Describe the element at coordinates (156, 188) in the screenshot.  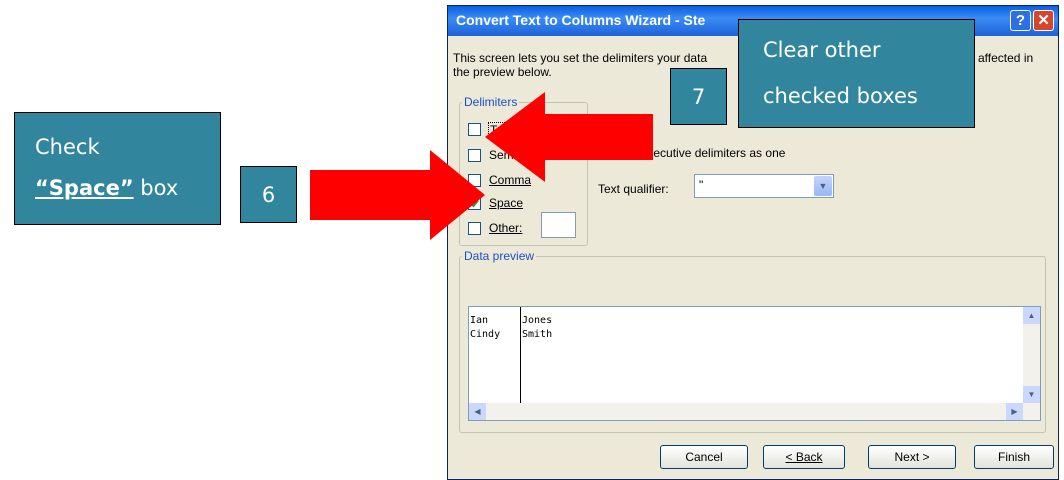
I see `callout-box-word: box` at that location.